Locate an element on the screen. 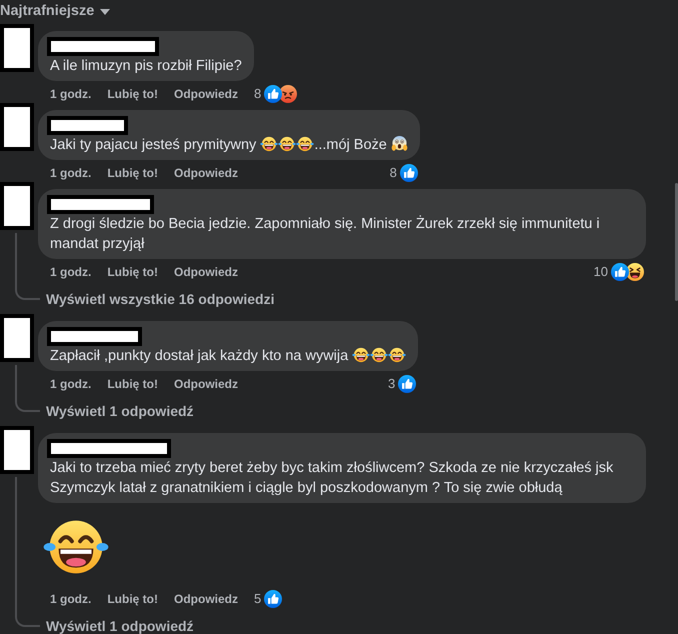  reactions-button: 3 is located at coordinates (402, 384).